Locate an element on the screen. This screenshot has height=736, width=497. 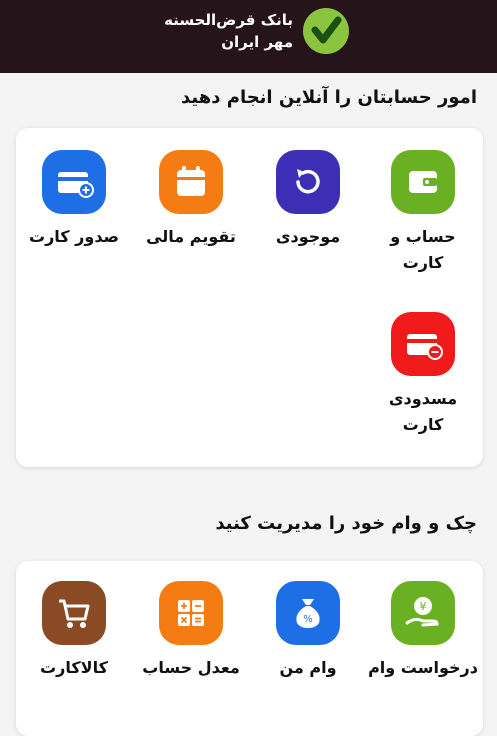
check-logo-icon is located at coordinates (326, 31).